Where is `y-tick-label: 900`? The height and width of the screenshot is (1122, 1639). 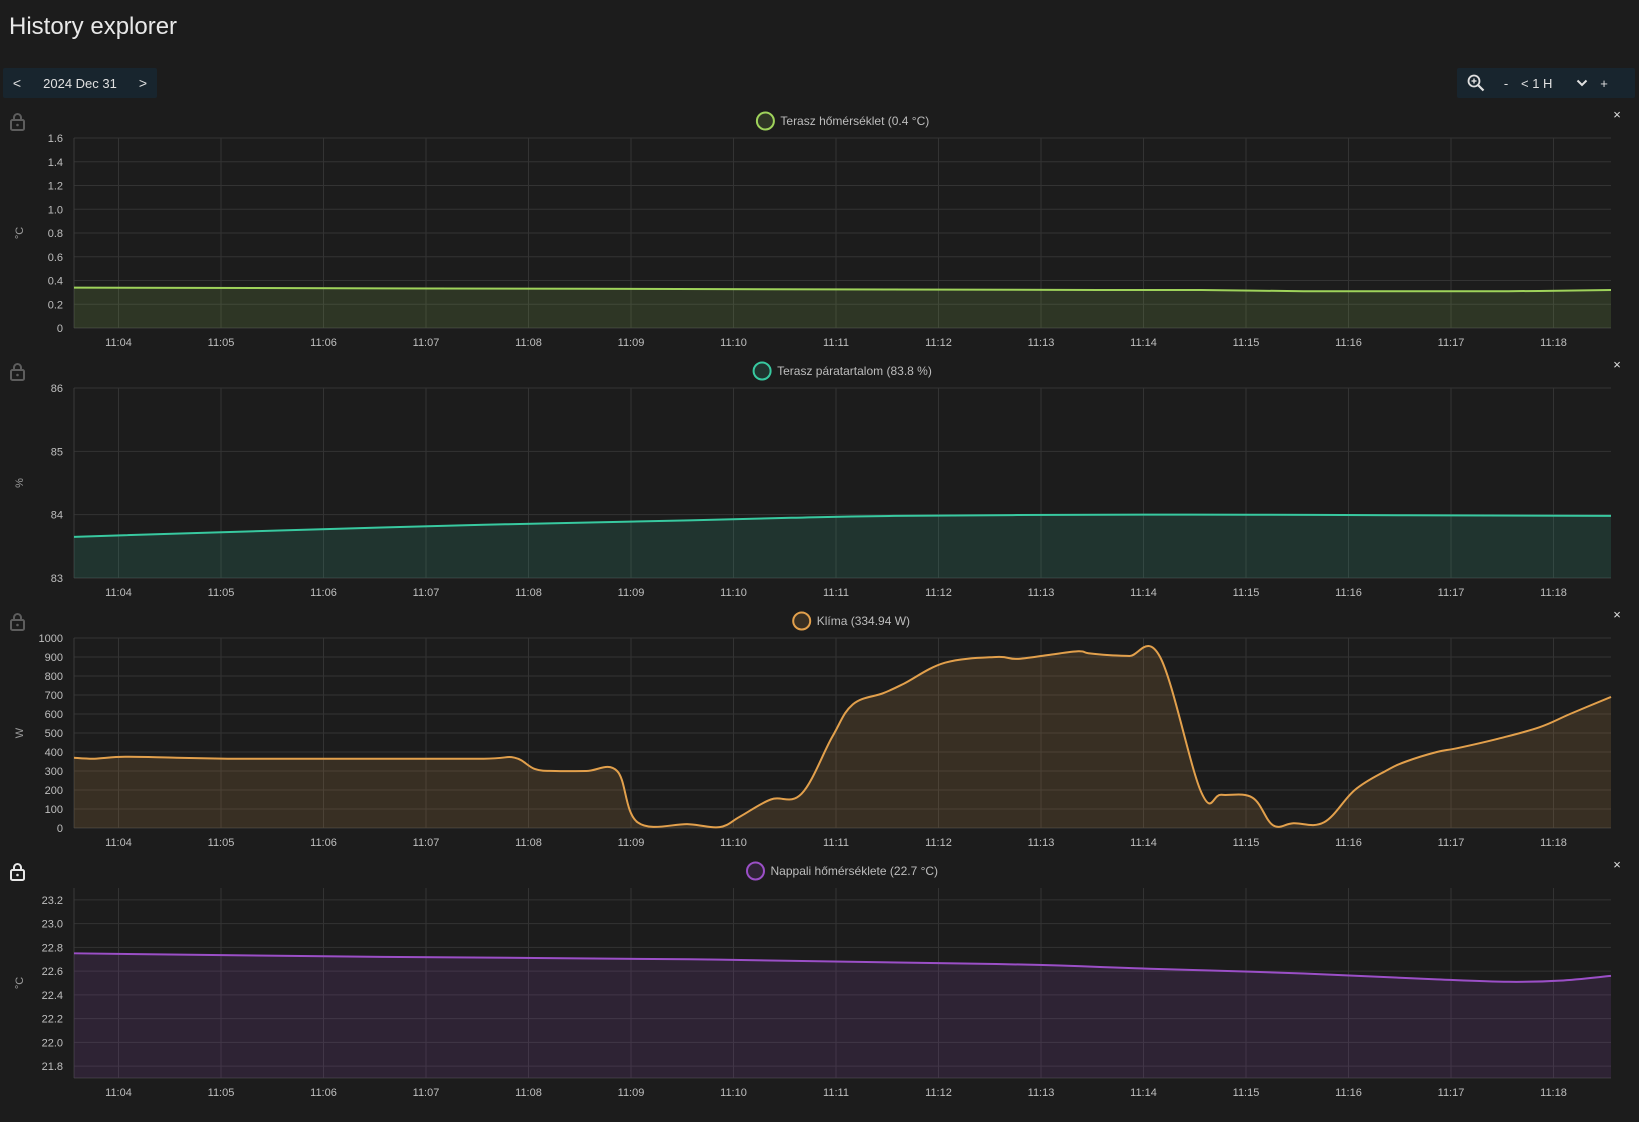
y-tick-label: 900 is located at coordinates (54, 658).